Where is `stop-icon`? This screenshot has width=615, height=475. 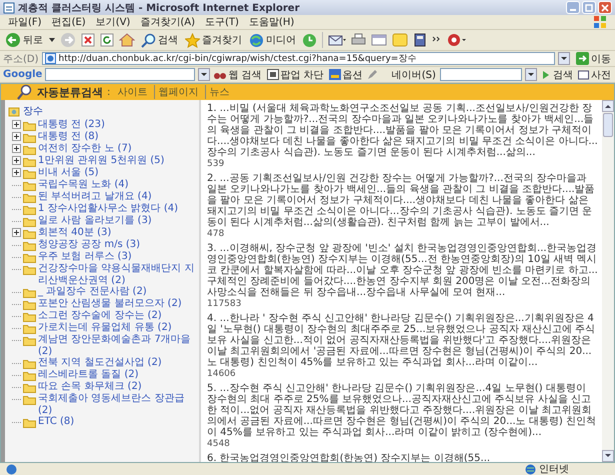 stop-icon is located at coordinates (88, 40).